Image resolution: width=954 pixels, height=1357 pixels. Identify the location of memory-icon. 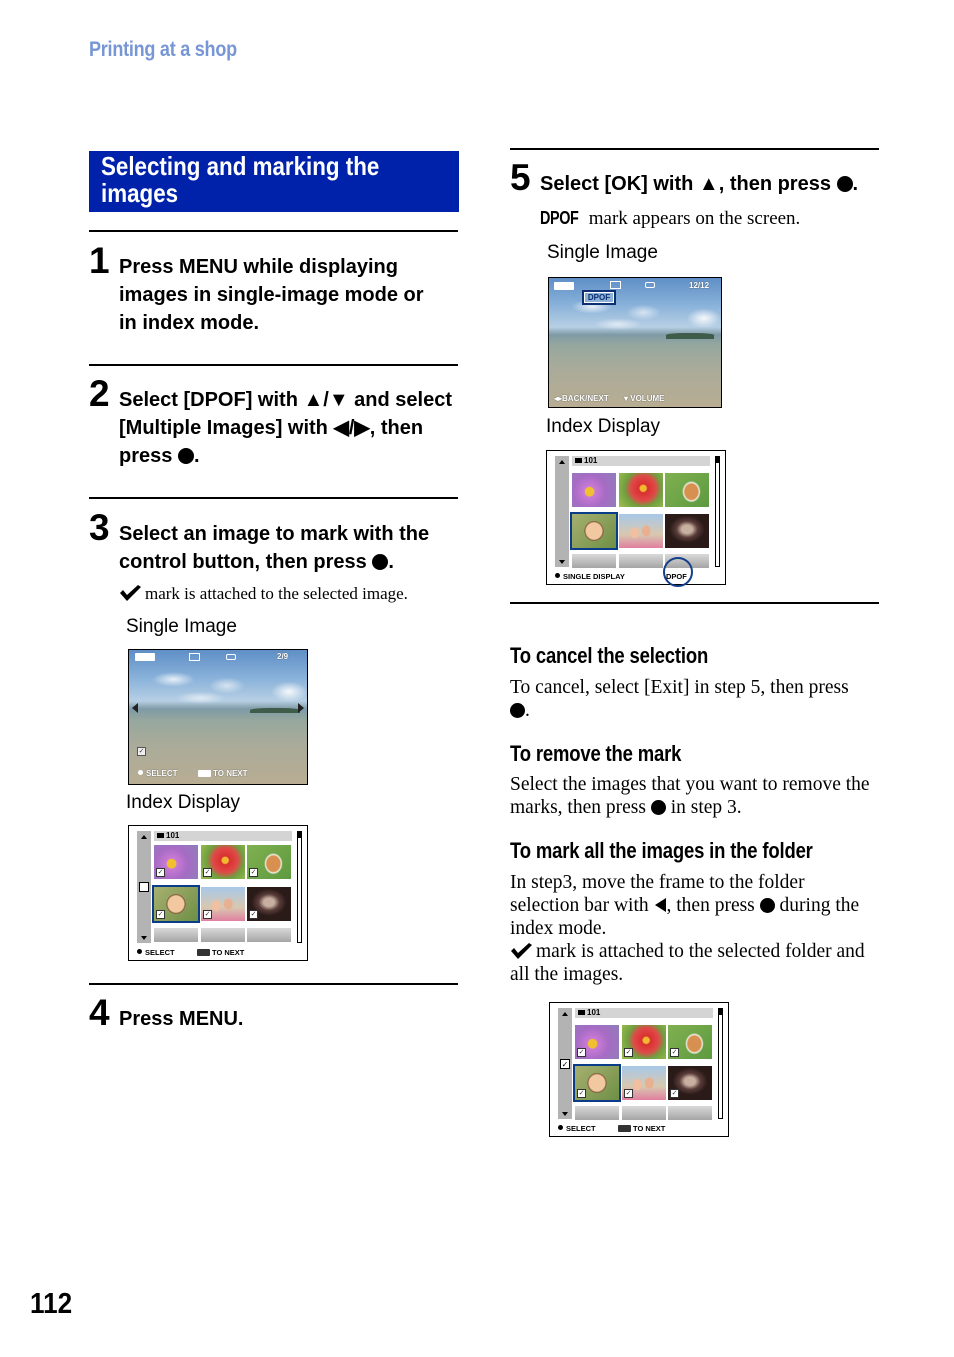
(650, 285).